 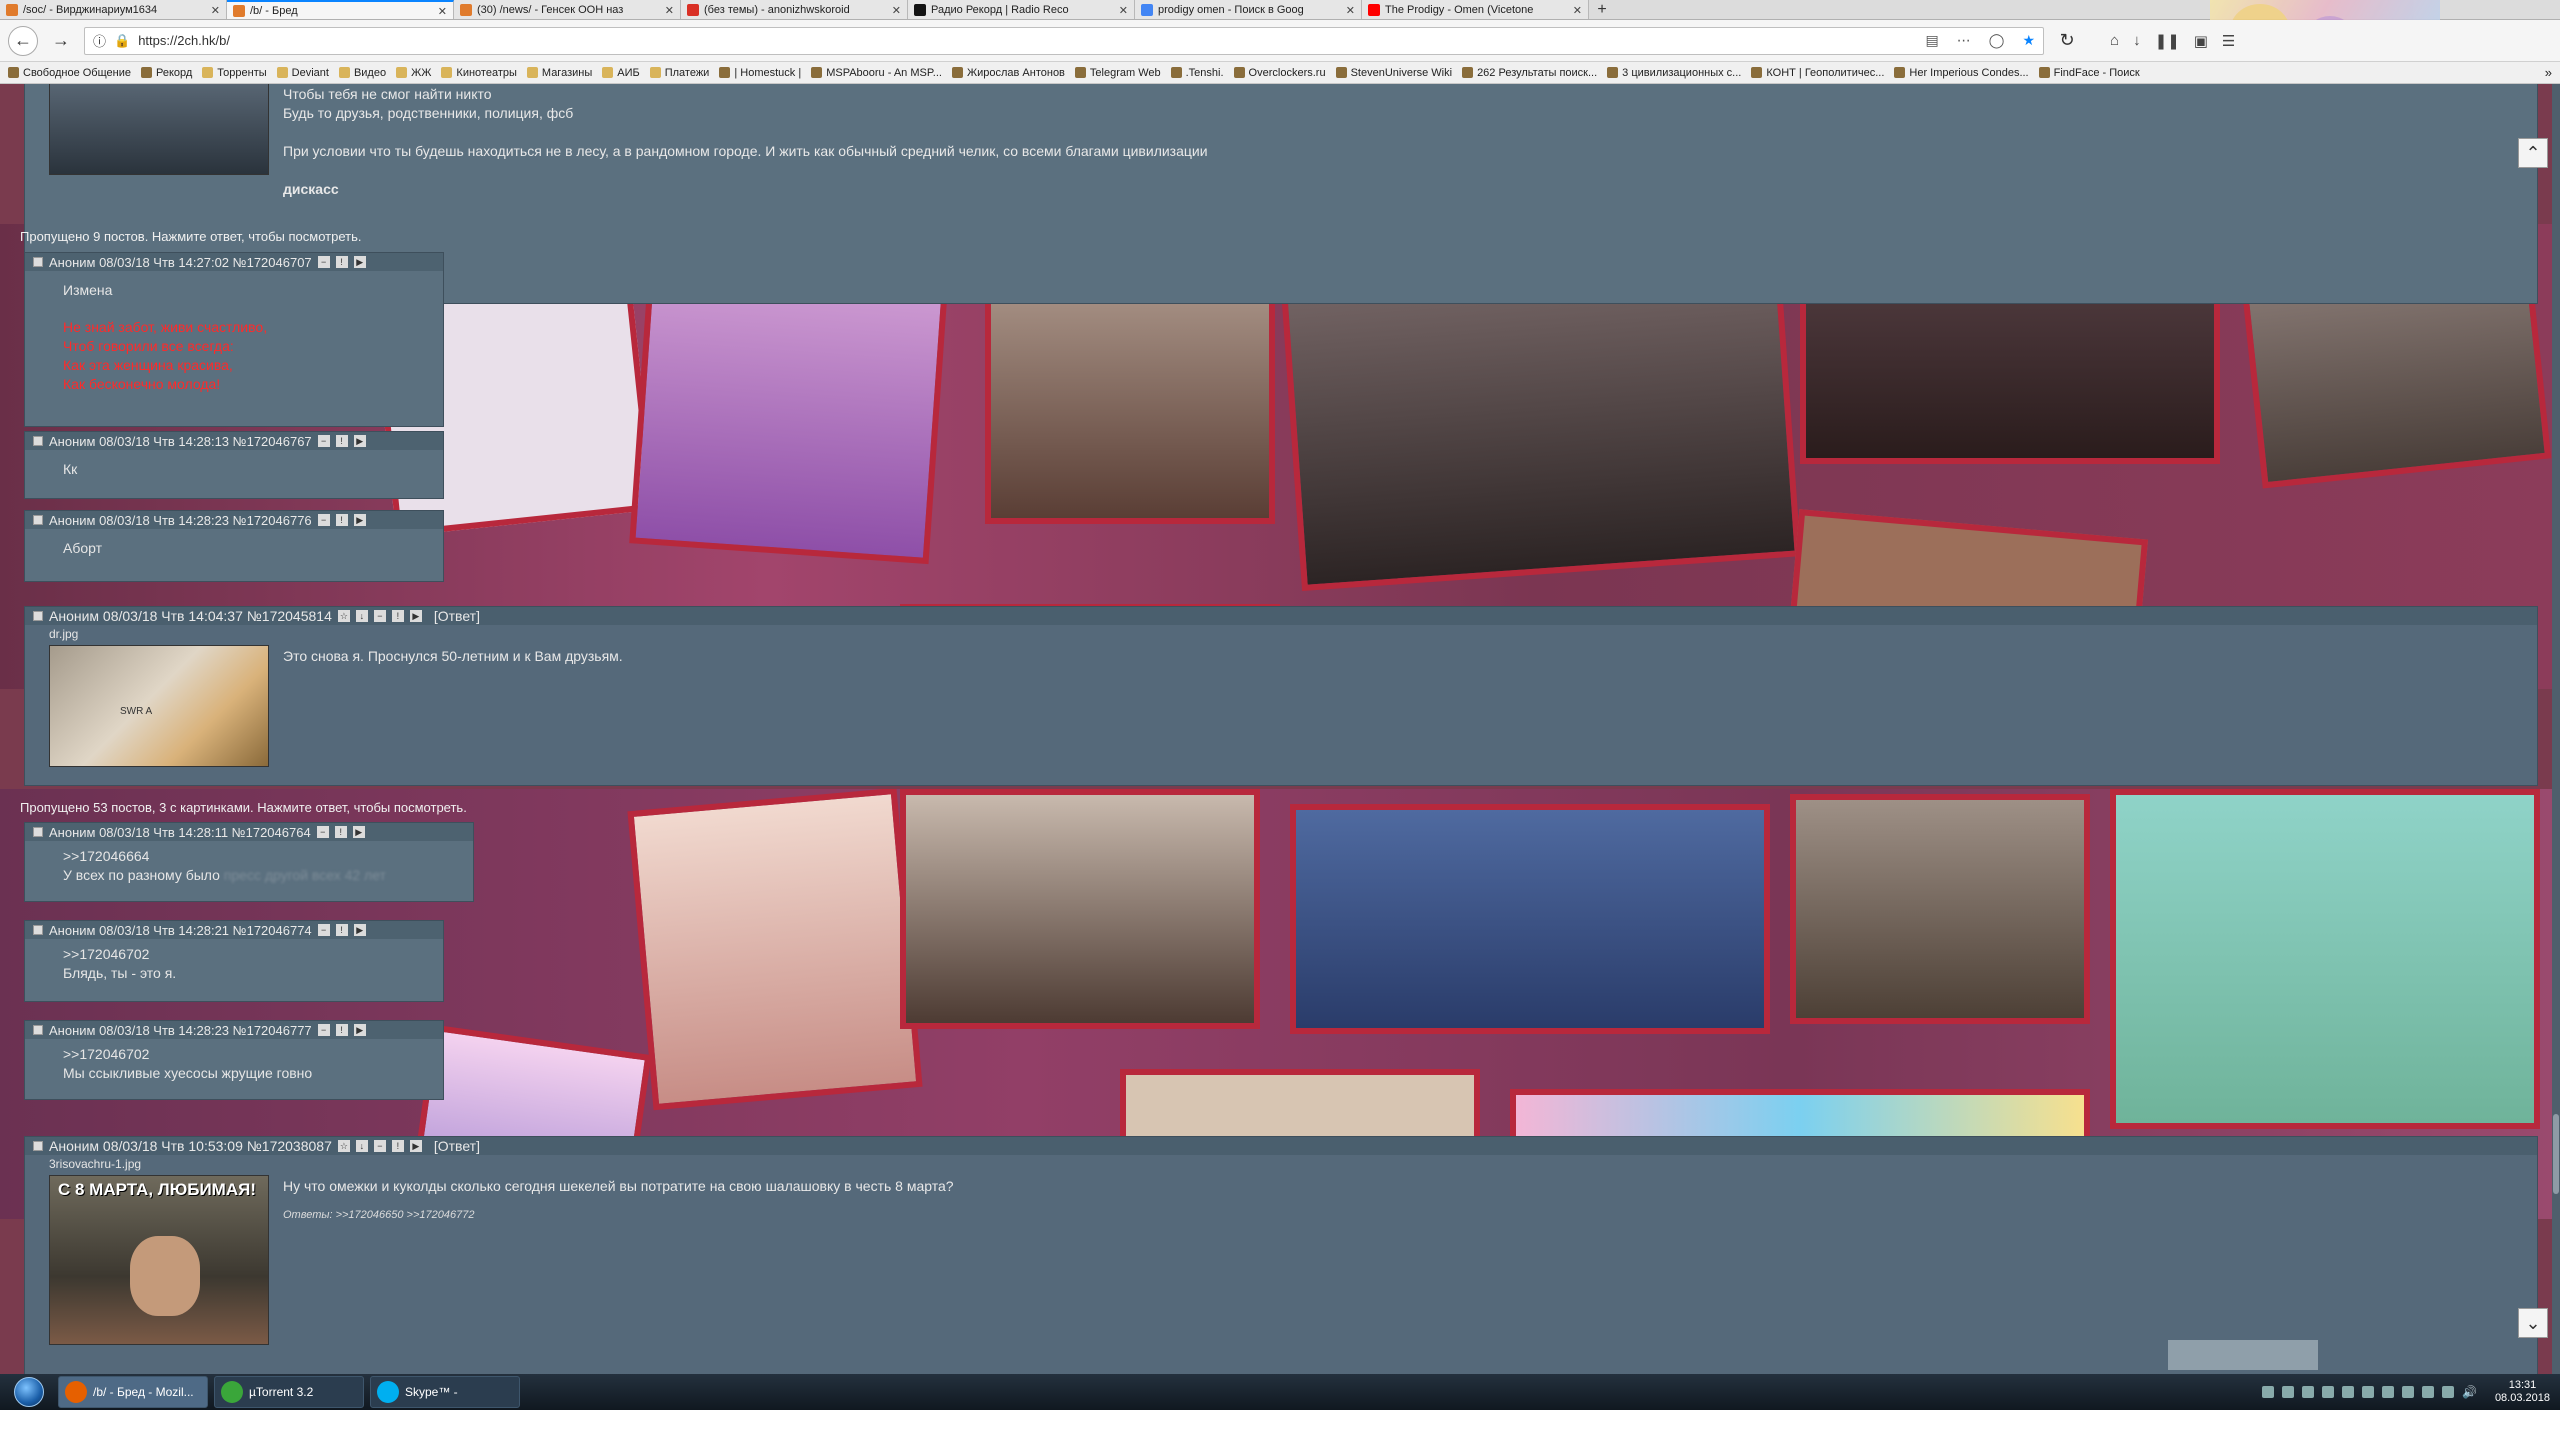 I want to click on browser-tab: (без темы) - anonizhwskoroid ✕, so click(x=794, y=9).